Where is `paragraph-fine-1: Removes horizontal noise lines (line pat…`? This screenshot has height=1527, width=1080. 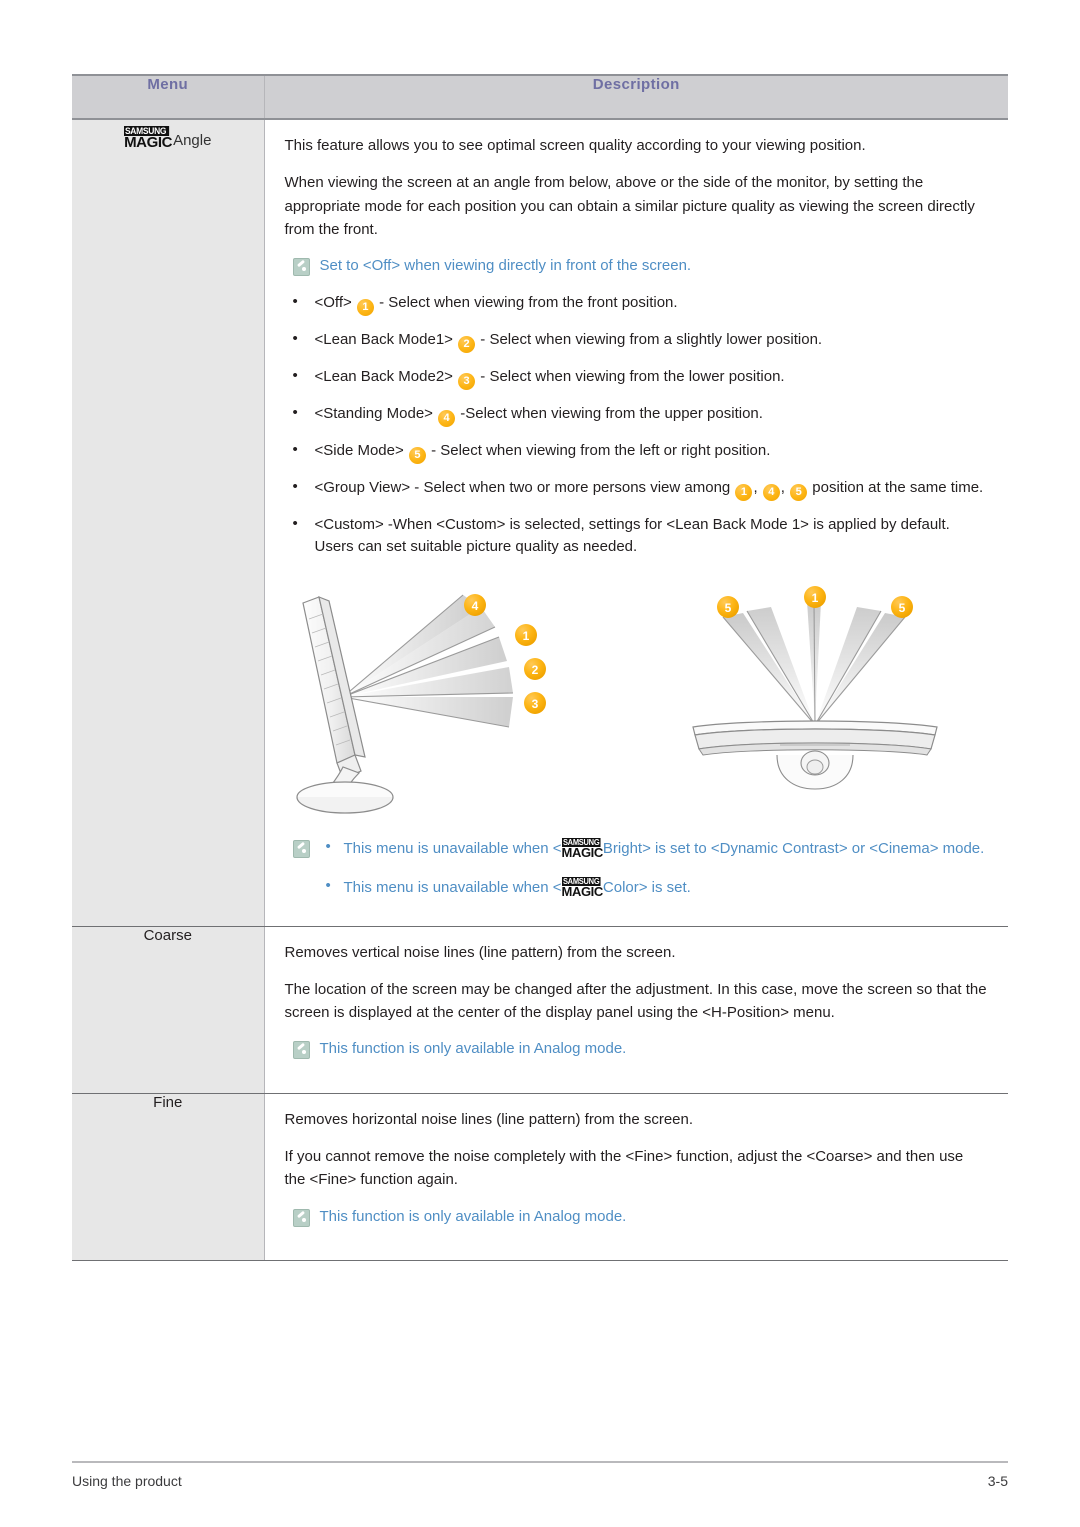
paragraph-fine-1: Removes horizontal noise lines (line pat… is located at coordinates (489, 1119).